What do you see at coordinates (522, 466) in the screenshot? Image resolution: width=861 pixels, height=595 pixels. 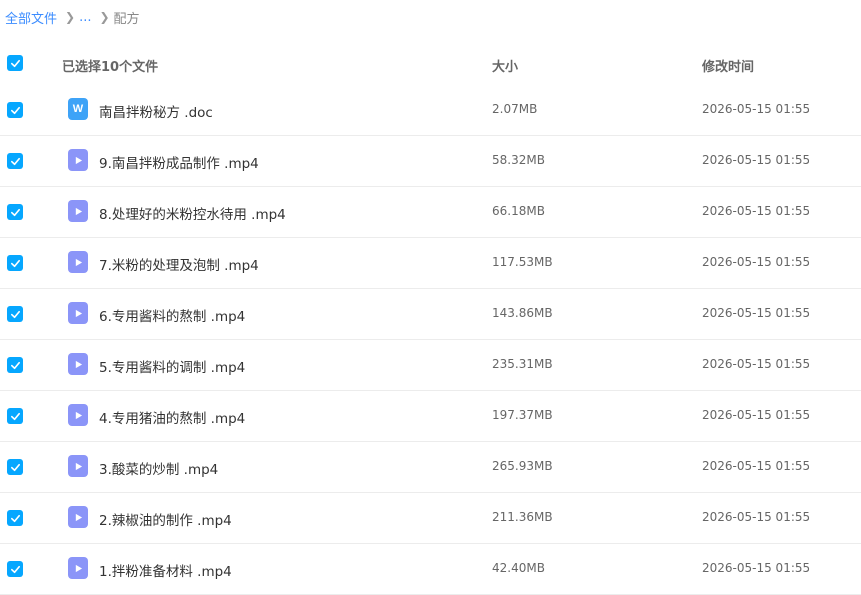 I see `file-size: 265.93MB` at bounding box center [522, 466].